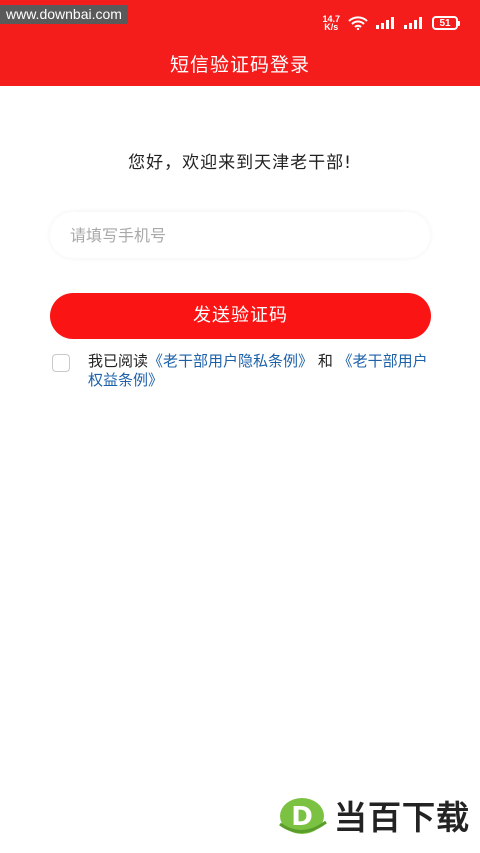 This screenshot has height=853, width=480. I want to click on battery-level: 51, so click(445, 23).